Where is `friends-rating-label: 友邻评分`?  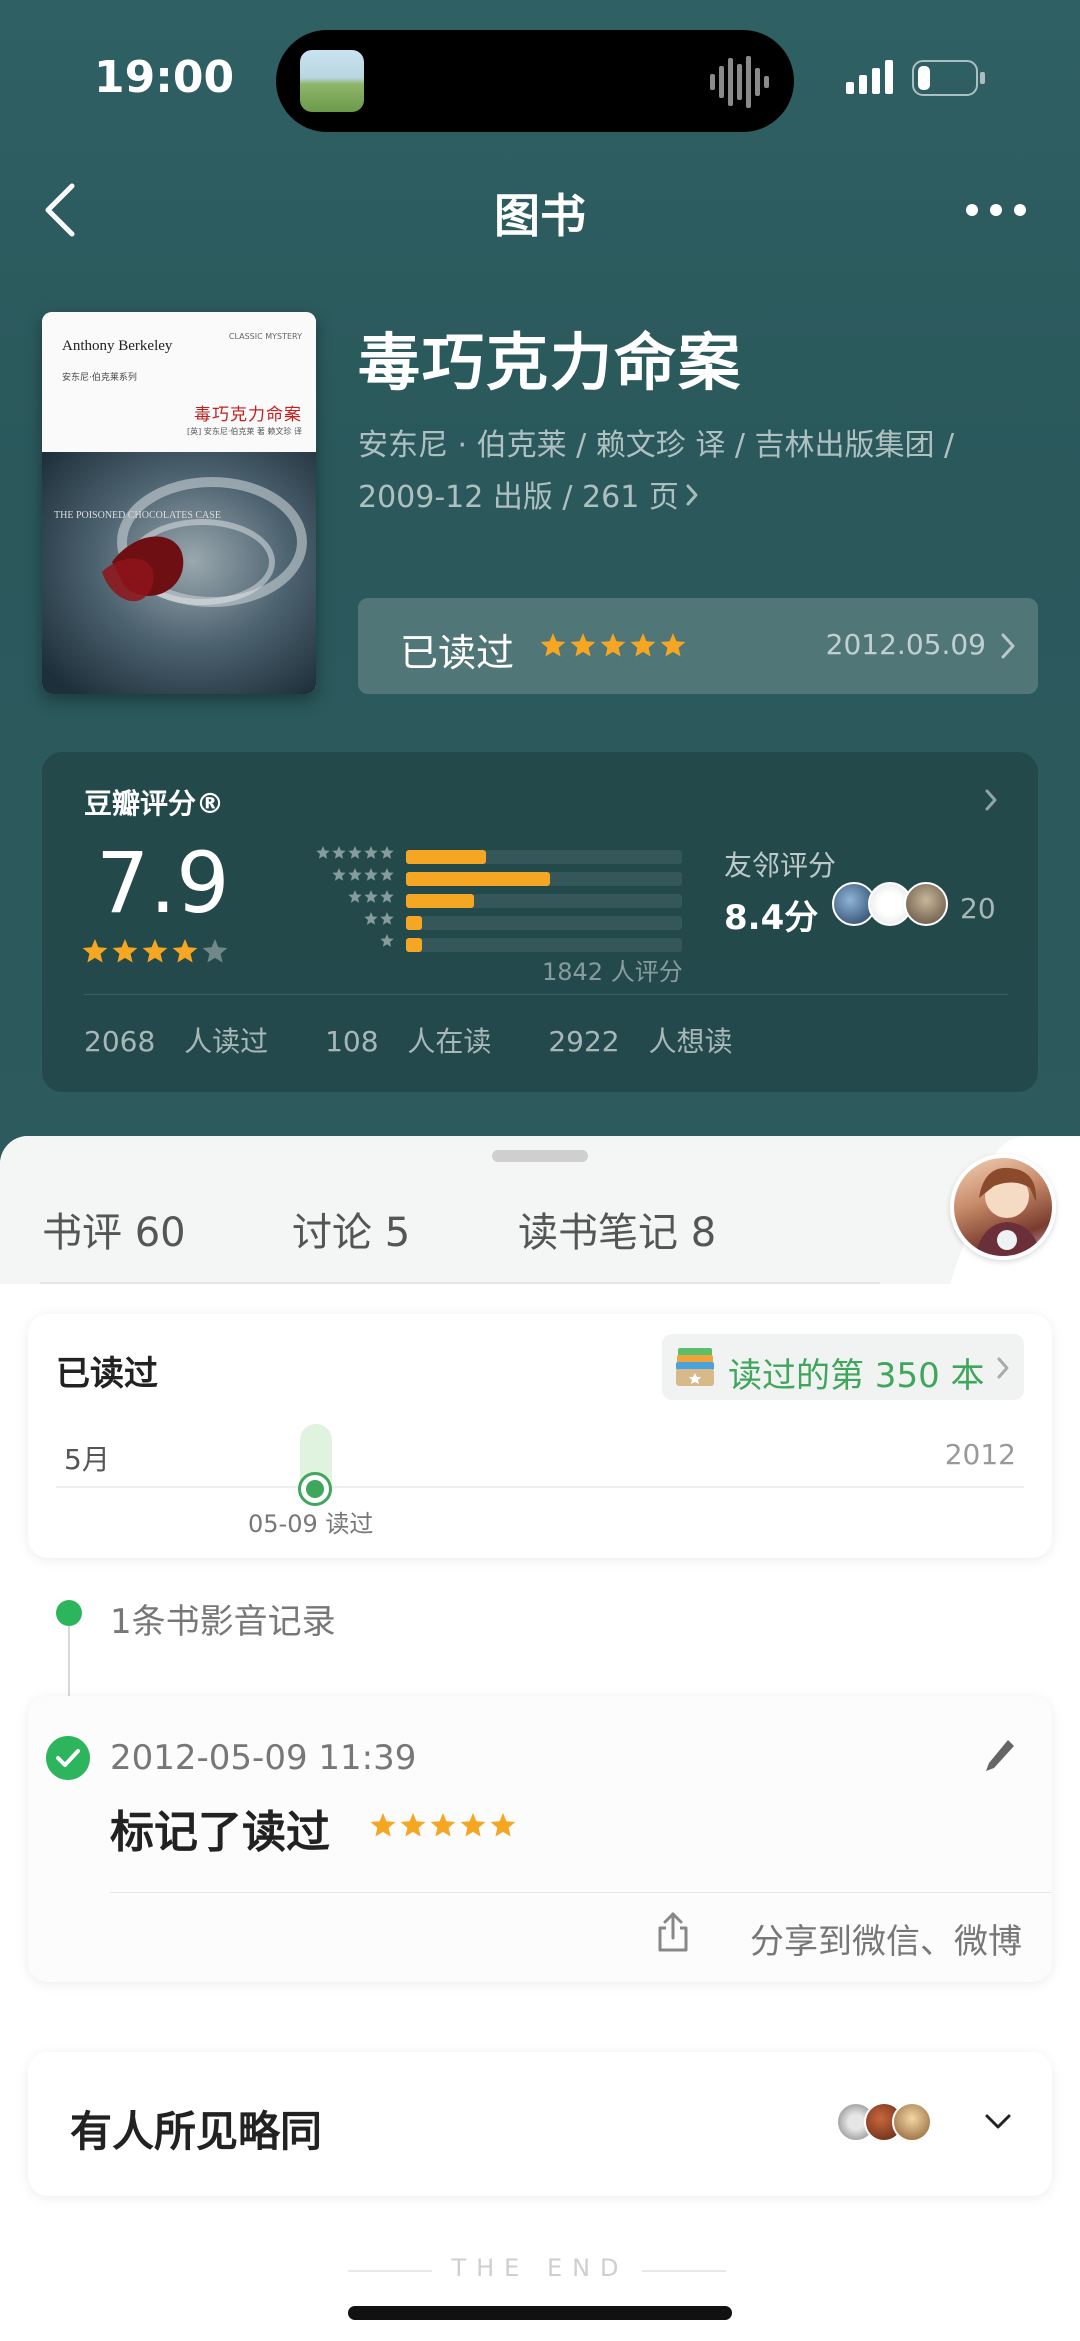 friends-rating-label: 友邻评分 is located at coordinates (780, 865).